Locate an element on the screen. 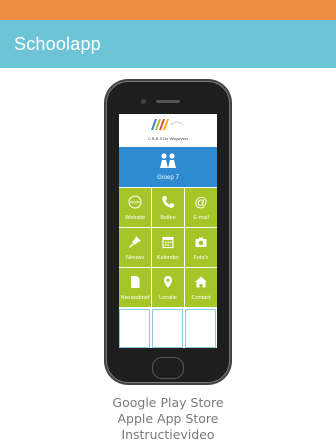 This screenshot has height=448, width=336. tile-website: www Website is located at coordinates (135, 207).